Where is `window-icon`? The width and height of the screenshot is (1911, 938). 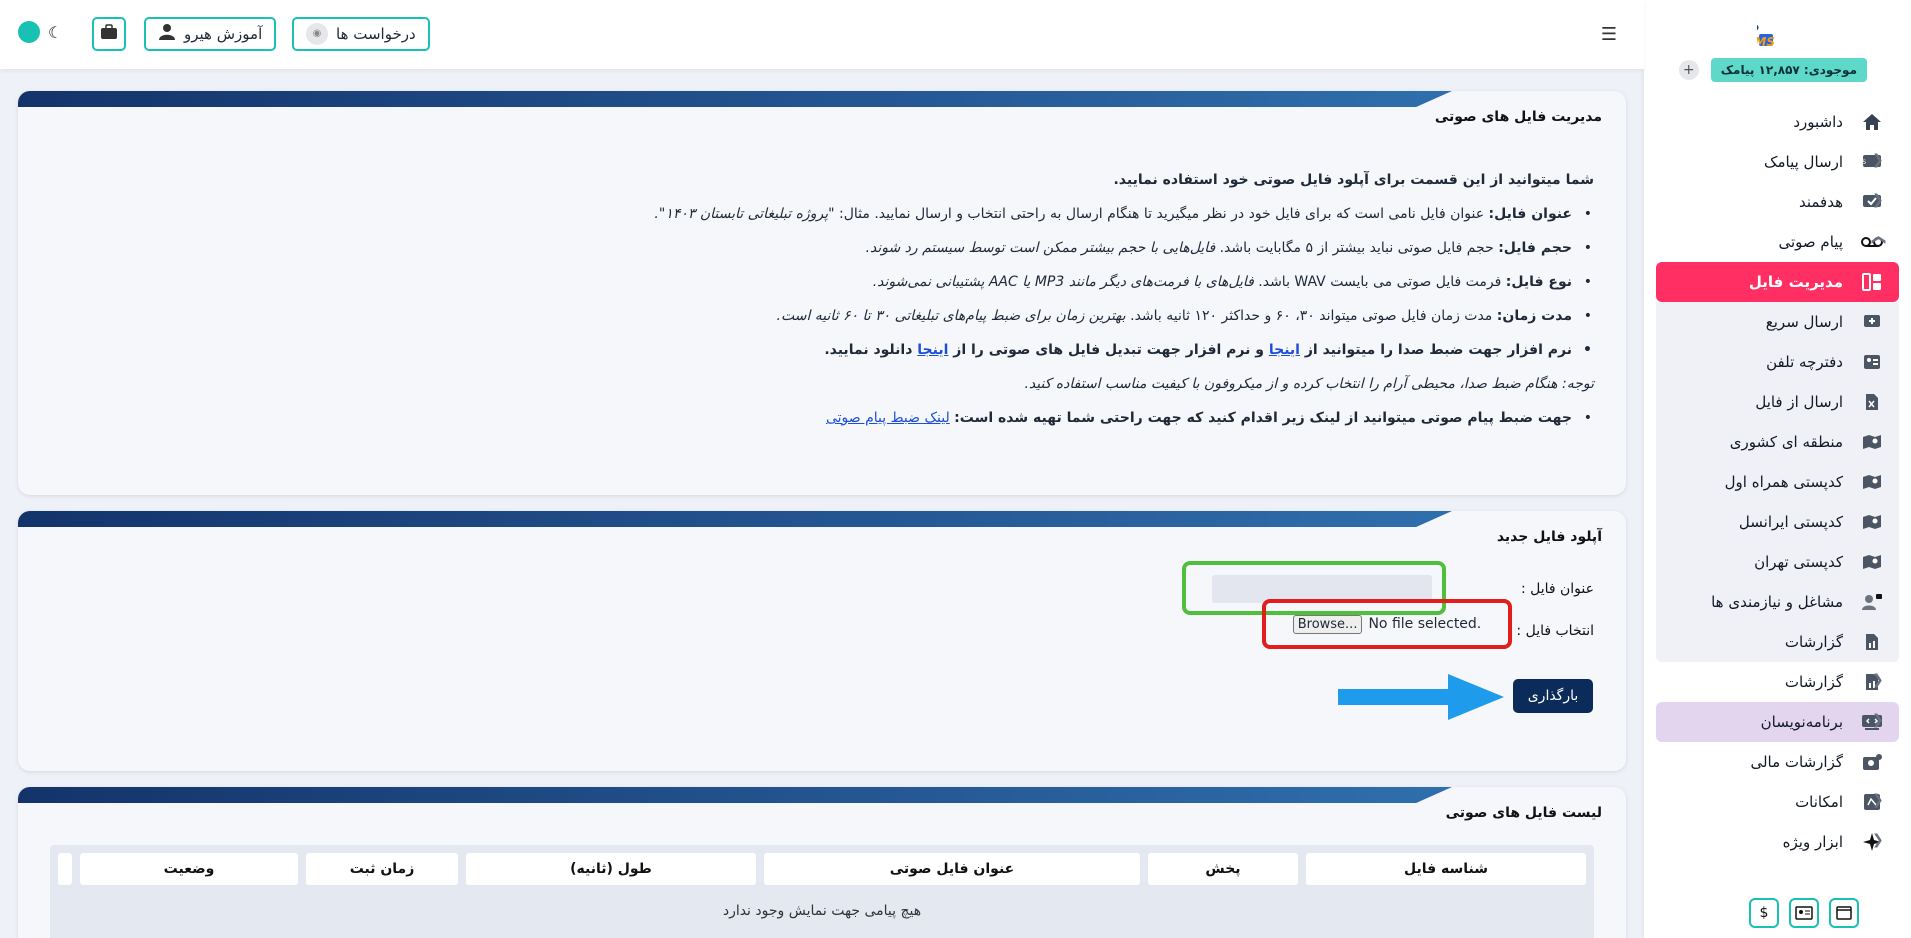
window-icon is located at coordinates (1844, 913).